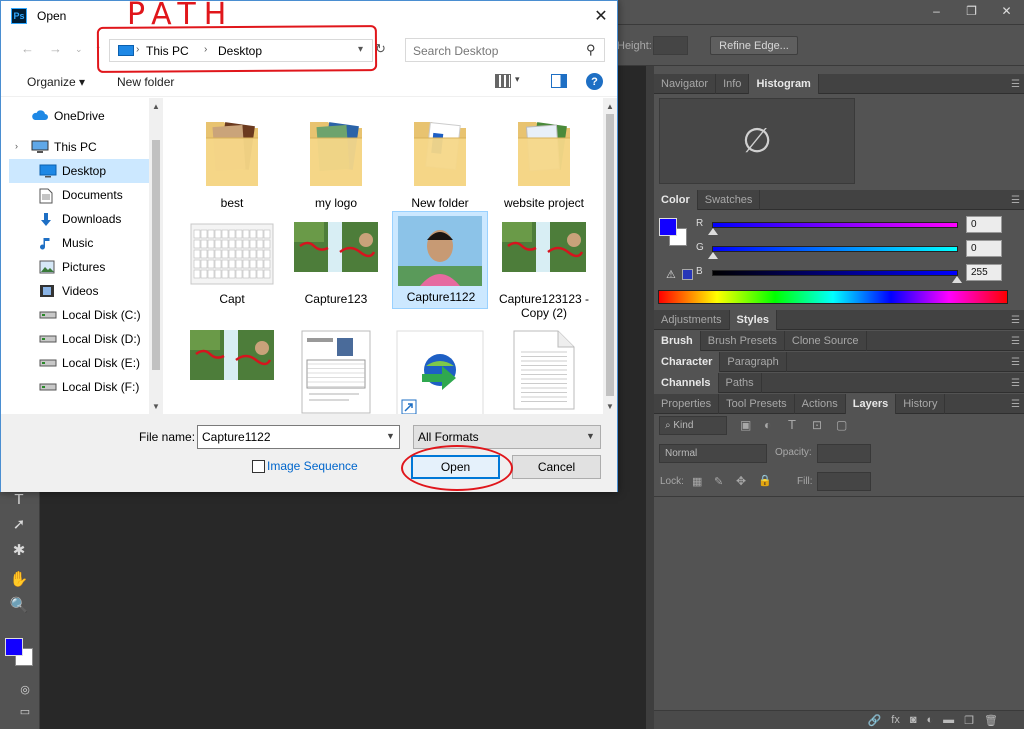 This screenshot has height=729, width=1024. I want to click on adjustment-layer-icon: ◐, so click(930, 720).